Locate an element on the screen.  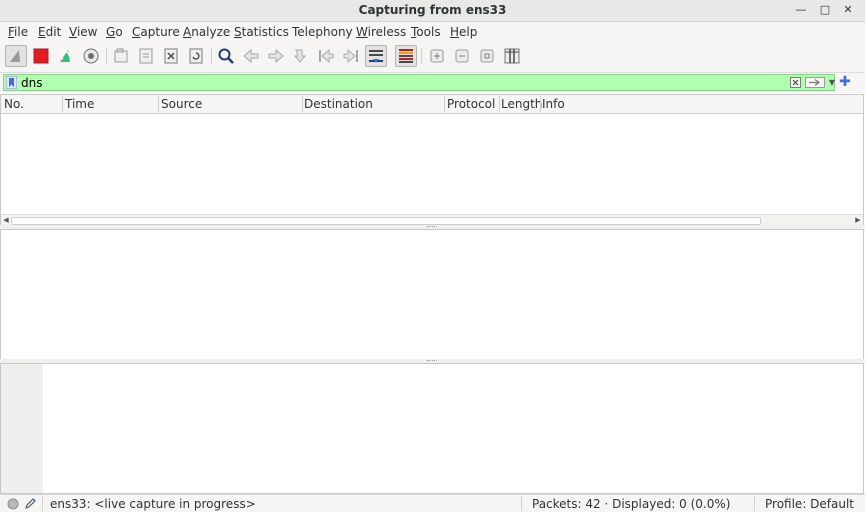
apply-filter-icon is located at coordinates (815, 82).